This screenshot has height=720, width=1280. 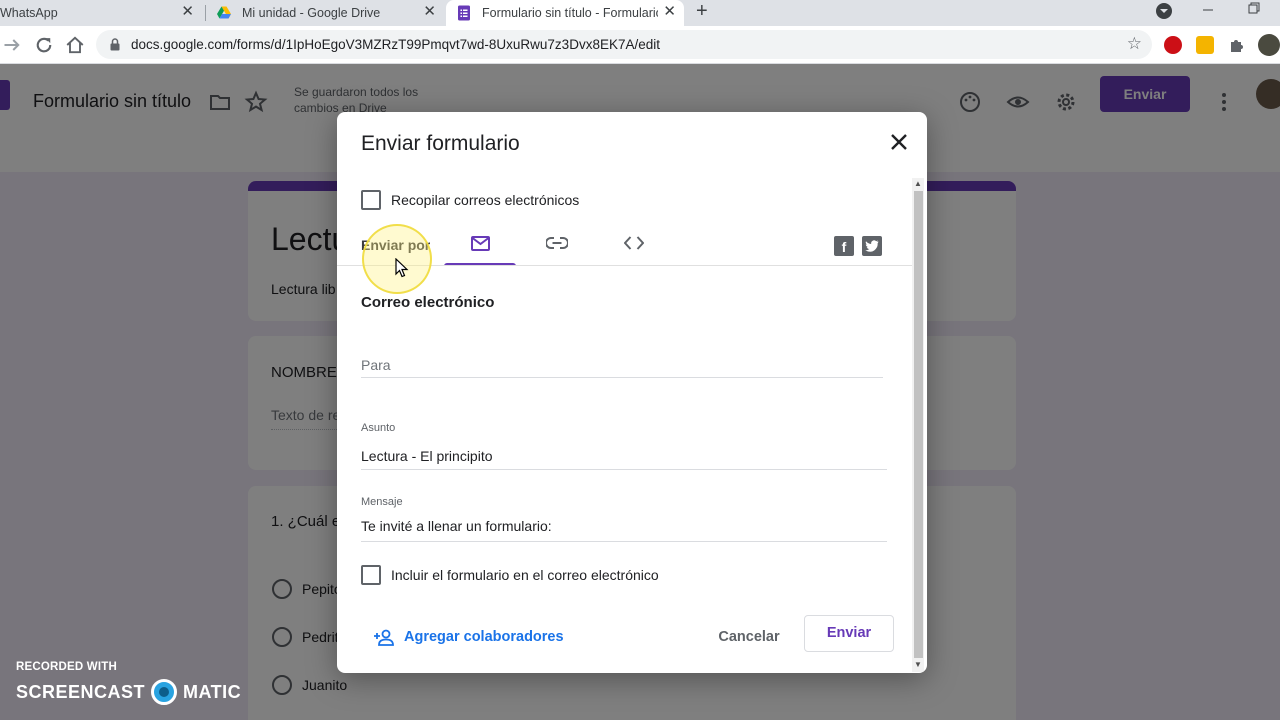 What do you see at coordinates (29, 13) in the screenshot?
I see `tab-title: WhatsApp` at bounding box center [29, 13].